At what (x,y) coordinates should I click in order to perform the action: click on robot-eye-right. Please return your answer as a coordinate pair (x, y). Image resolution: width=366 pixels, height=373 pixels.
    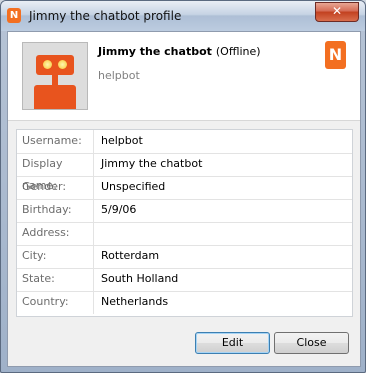
    Looking at the image, I should click on (62, 64).